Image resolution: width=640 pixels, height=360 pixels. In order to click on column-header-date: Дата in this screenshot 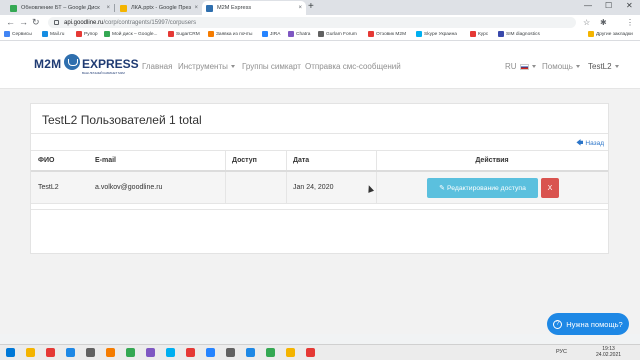, I will do `click(301, 160)`.